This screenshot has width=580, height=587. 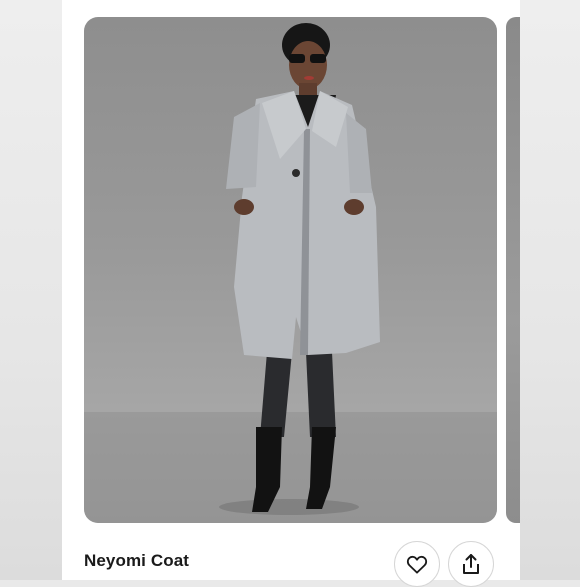 I want to click on previous-card-edge, so click(x=31, y=290).